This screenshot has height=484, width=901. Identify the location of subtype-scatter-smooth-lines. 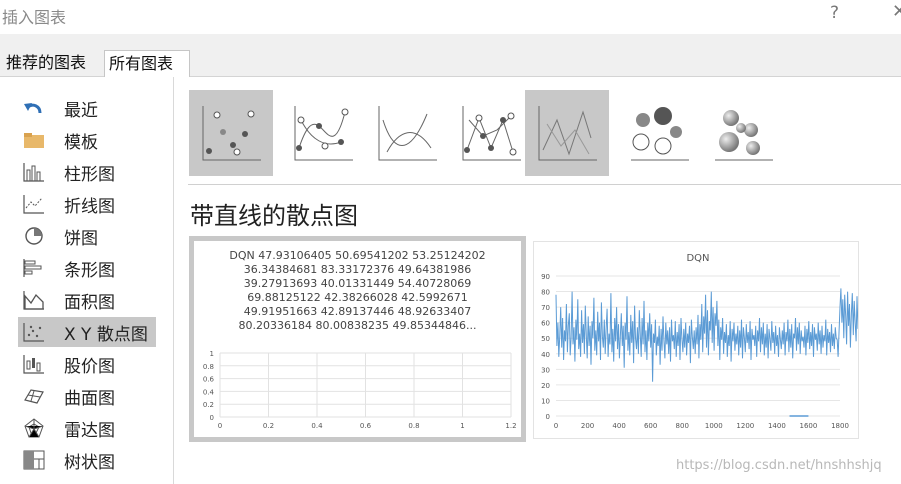
(407, 133).